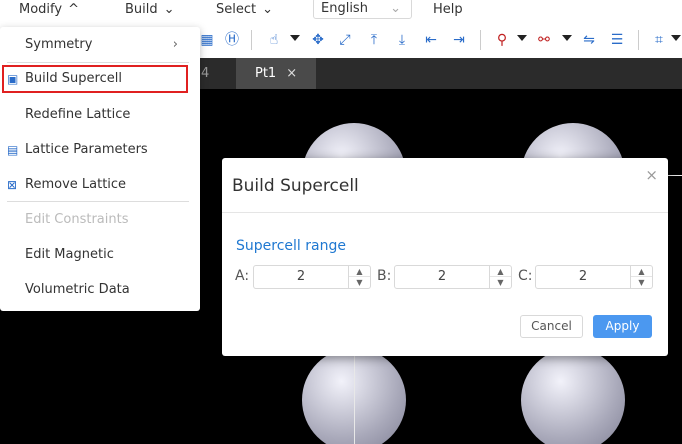 The image size is (682, 444). Describe the element at coordinates (216, 73) in the screenshot. I see `tab-previous: 4` at that location.